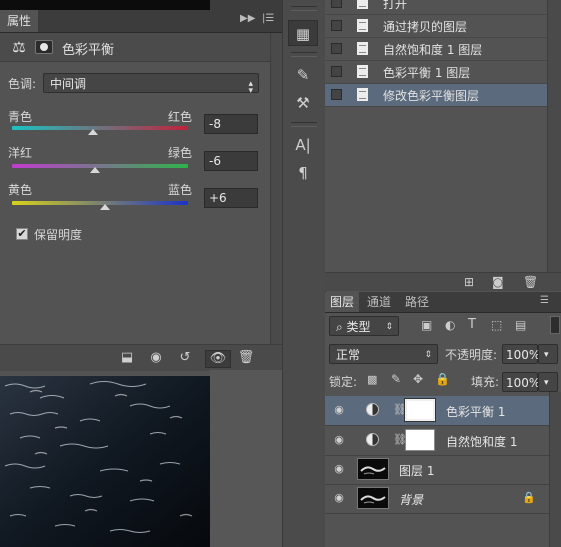  I want to click on water-texture-image, so click(105, 461).